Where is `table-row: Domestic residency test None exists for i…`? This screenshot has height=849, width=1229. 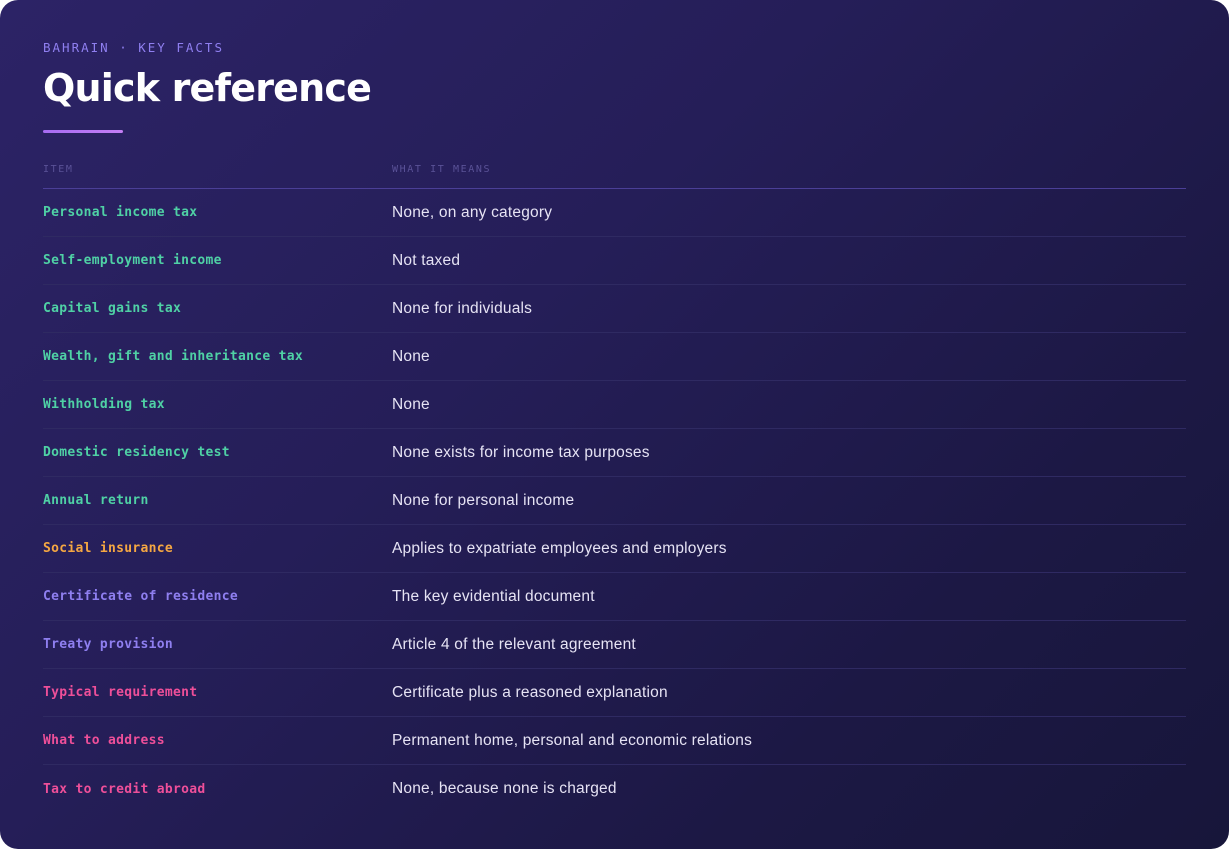
table-row: Domestic residency test None exists for i… is located at coordinates (614, 453).